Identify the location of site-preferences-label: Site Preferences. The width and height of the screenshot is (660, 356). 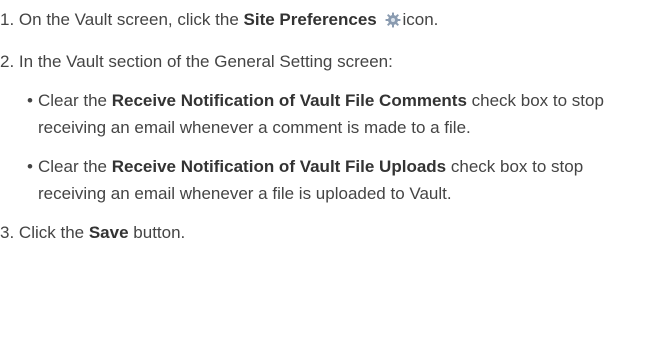
(310, 19).